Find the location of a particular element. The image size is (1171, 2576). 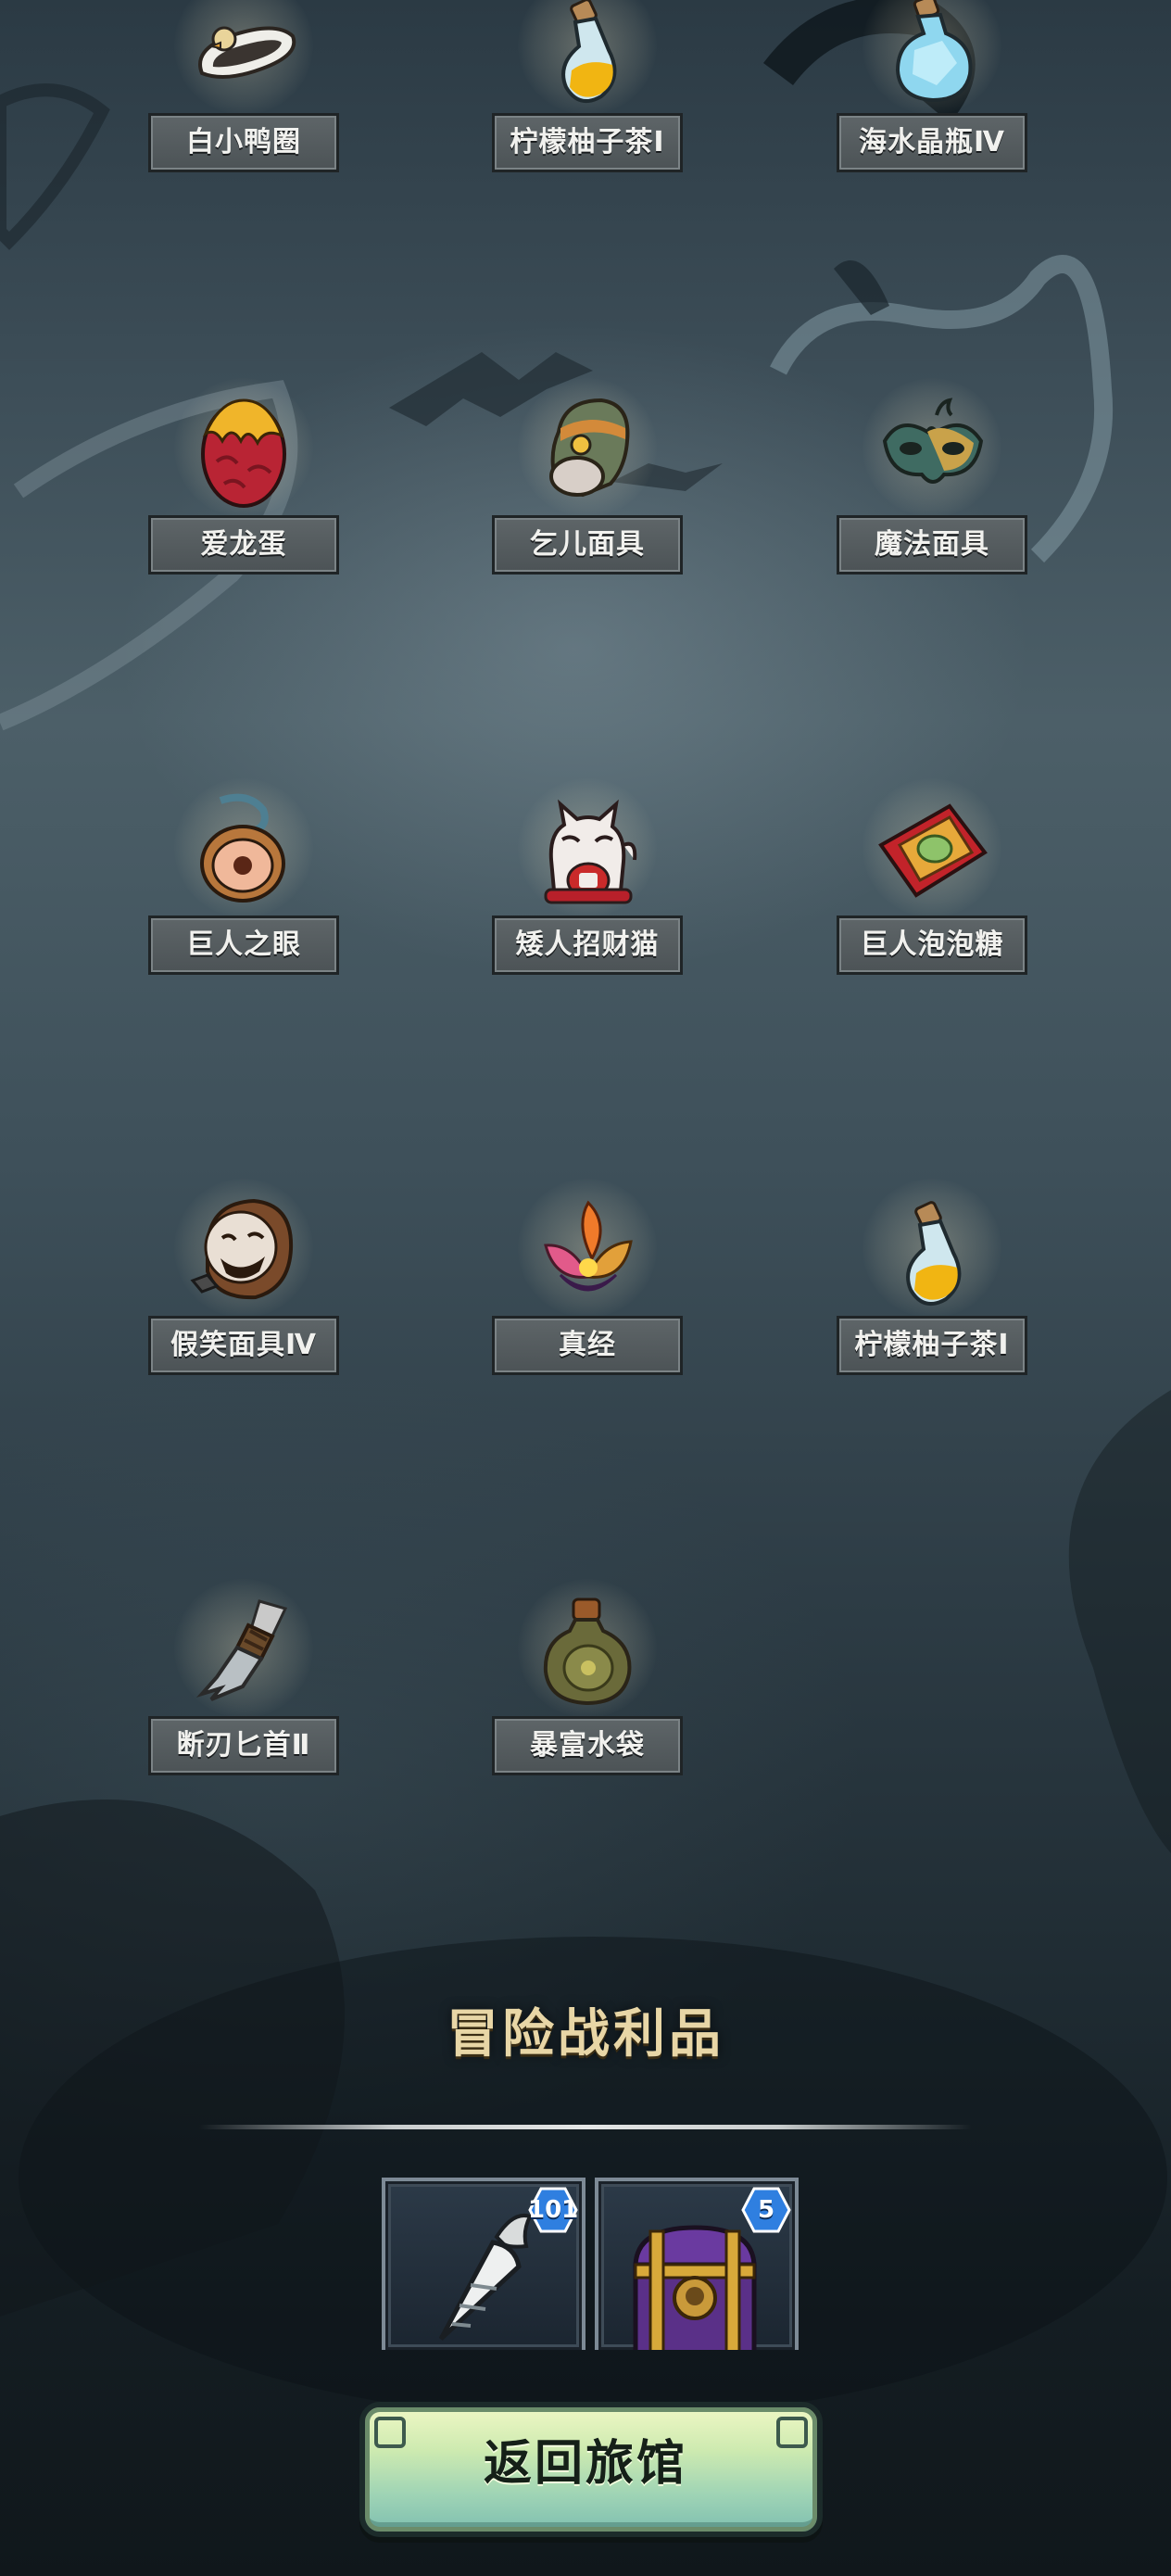

reward-label: 海水晶瓶Ⅳ is located at coordinates (932, 142).